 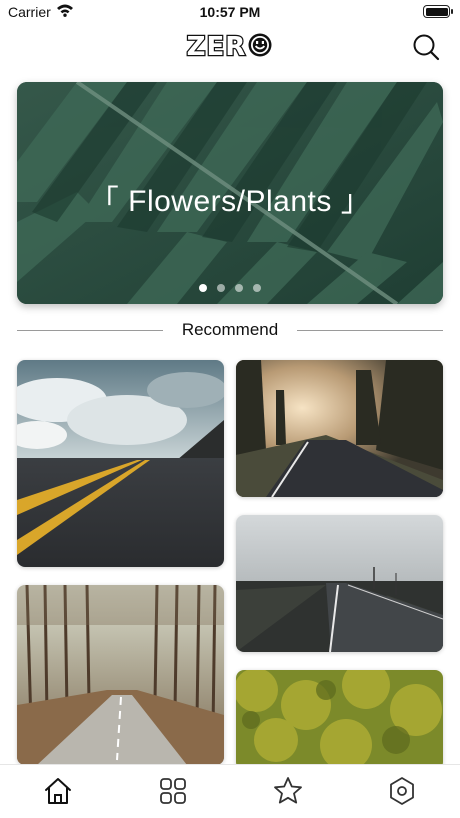 What do you see at coordinates (230, 288) in the screenshot?
I see `banner-page-indicator` at bounding box center [230, 288].